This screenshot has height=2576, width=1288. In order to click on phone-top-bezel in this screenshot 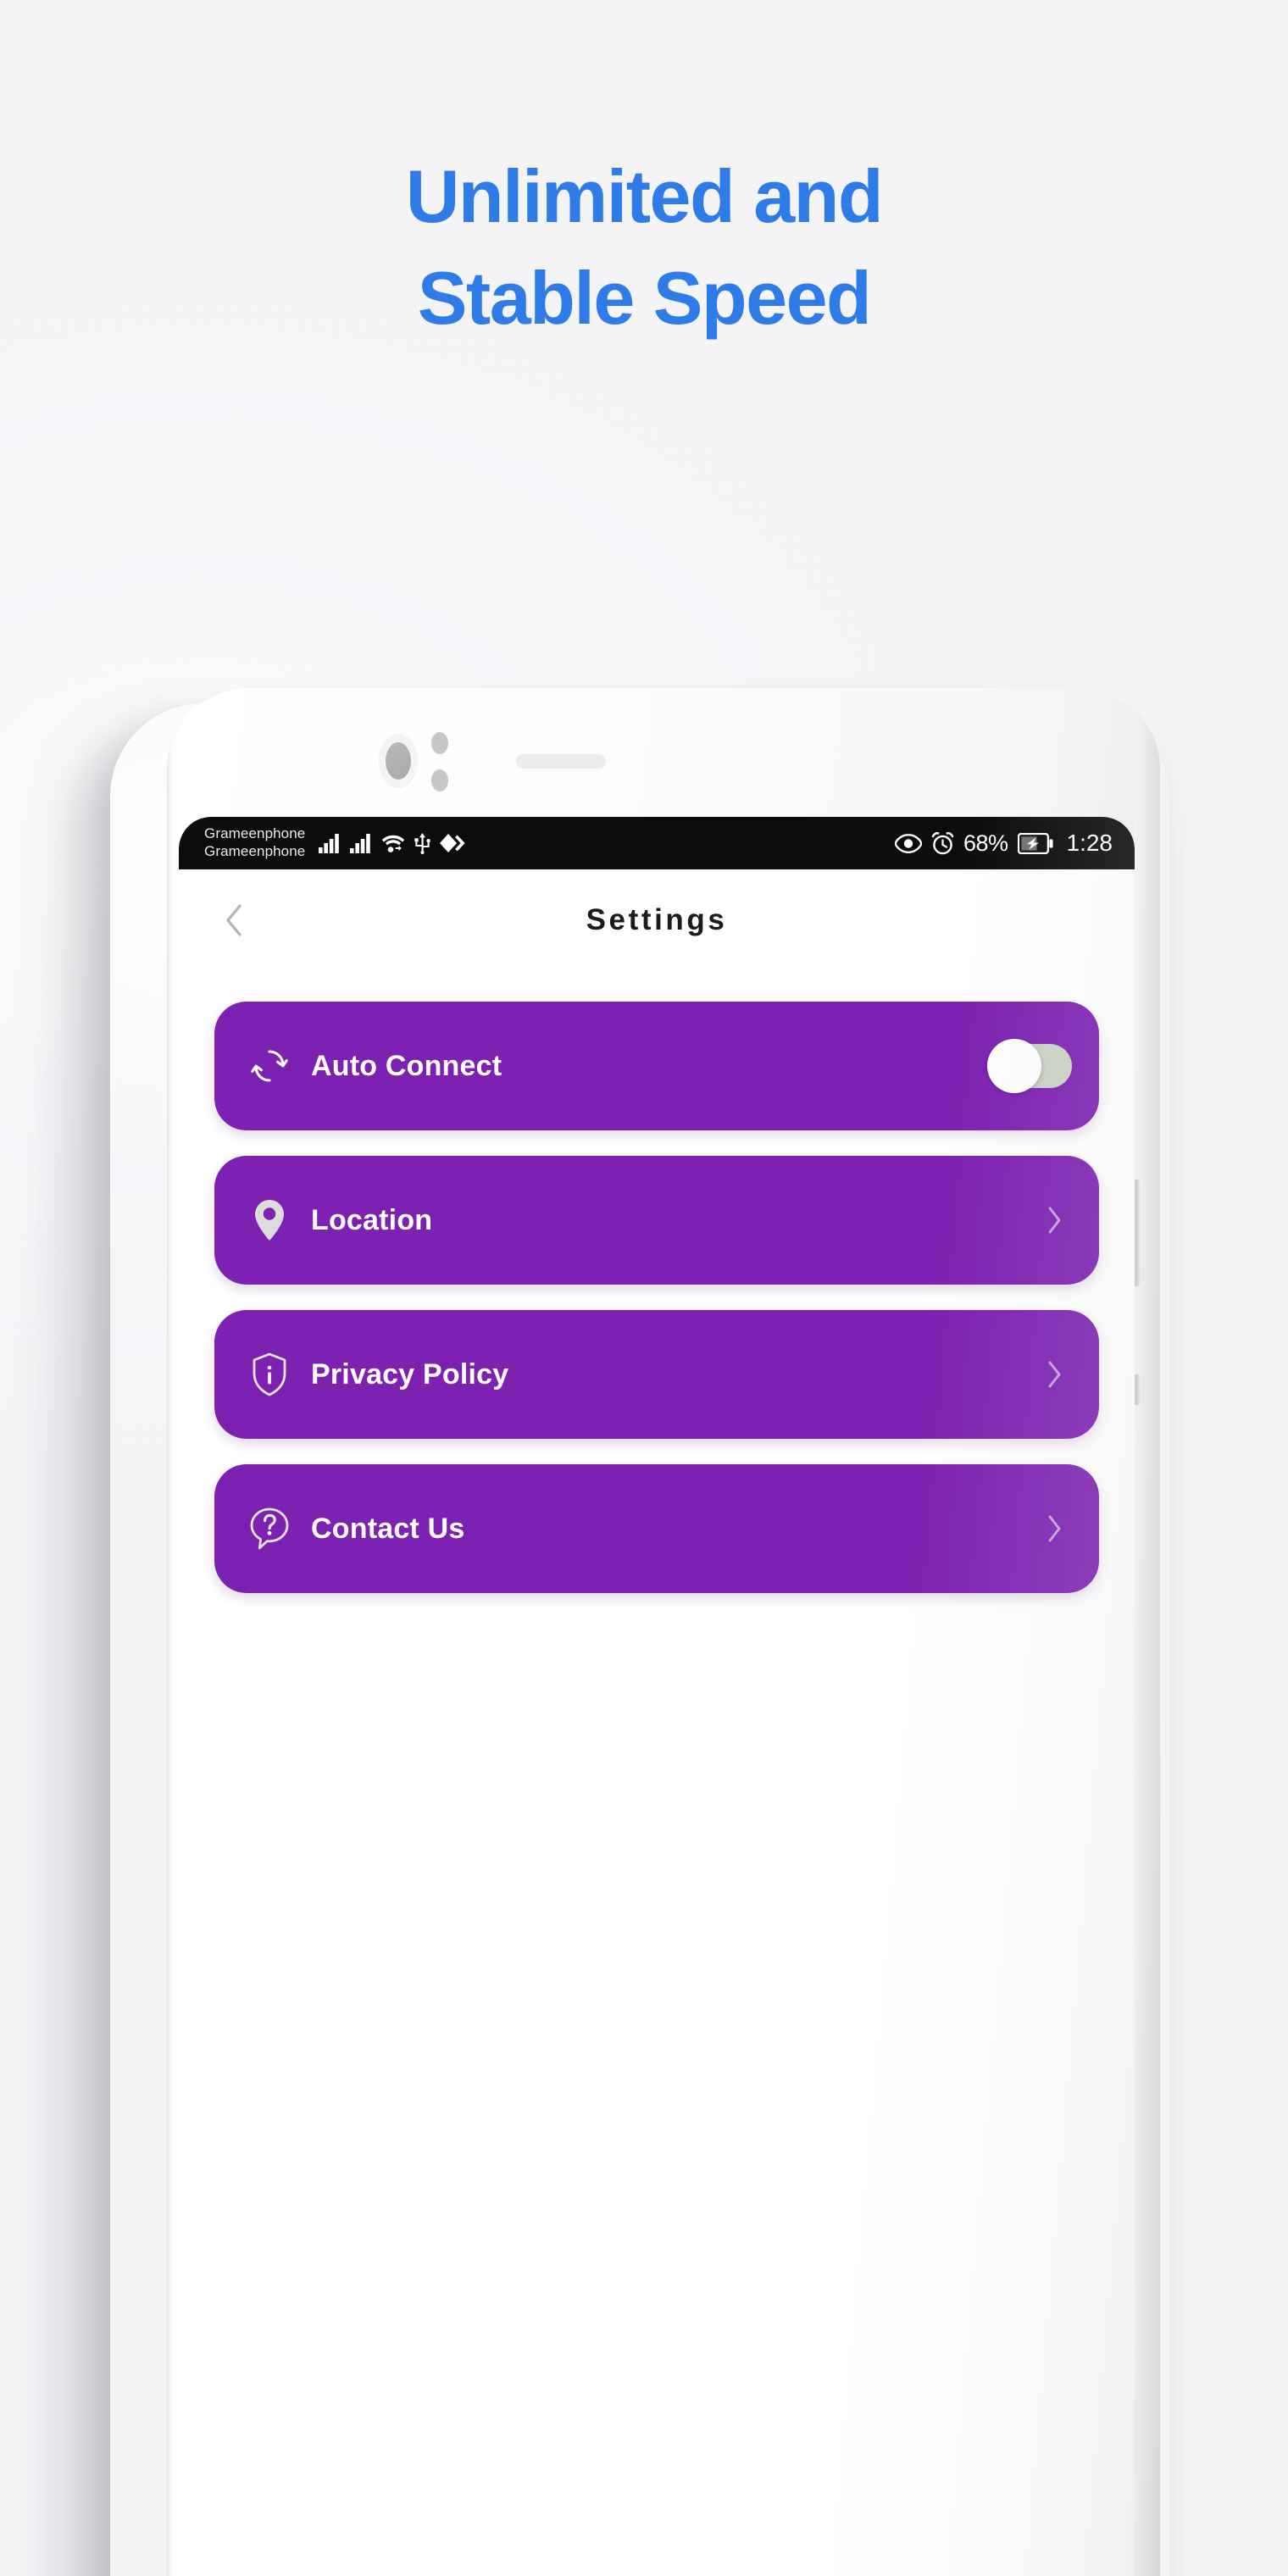, I will do `click(663, 752)`.